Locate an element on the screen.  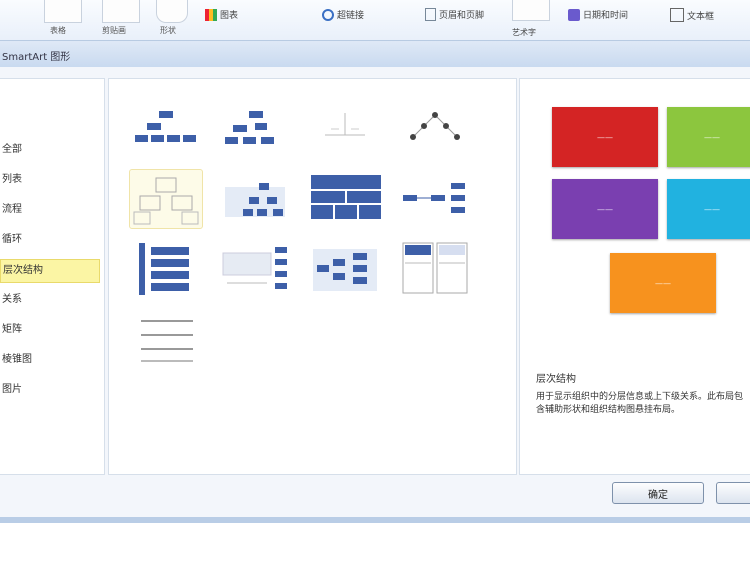
ribbon-header-footer: 页眉和页脚 is located at coordinates (454, 14).